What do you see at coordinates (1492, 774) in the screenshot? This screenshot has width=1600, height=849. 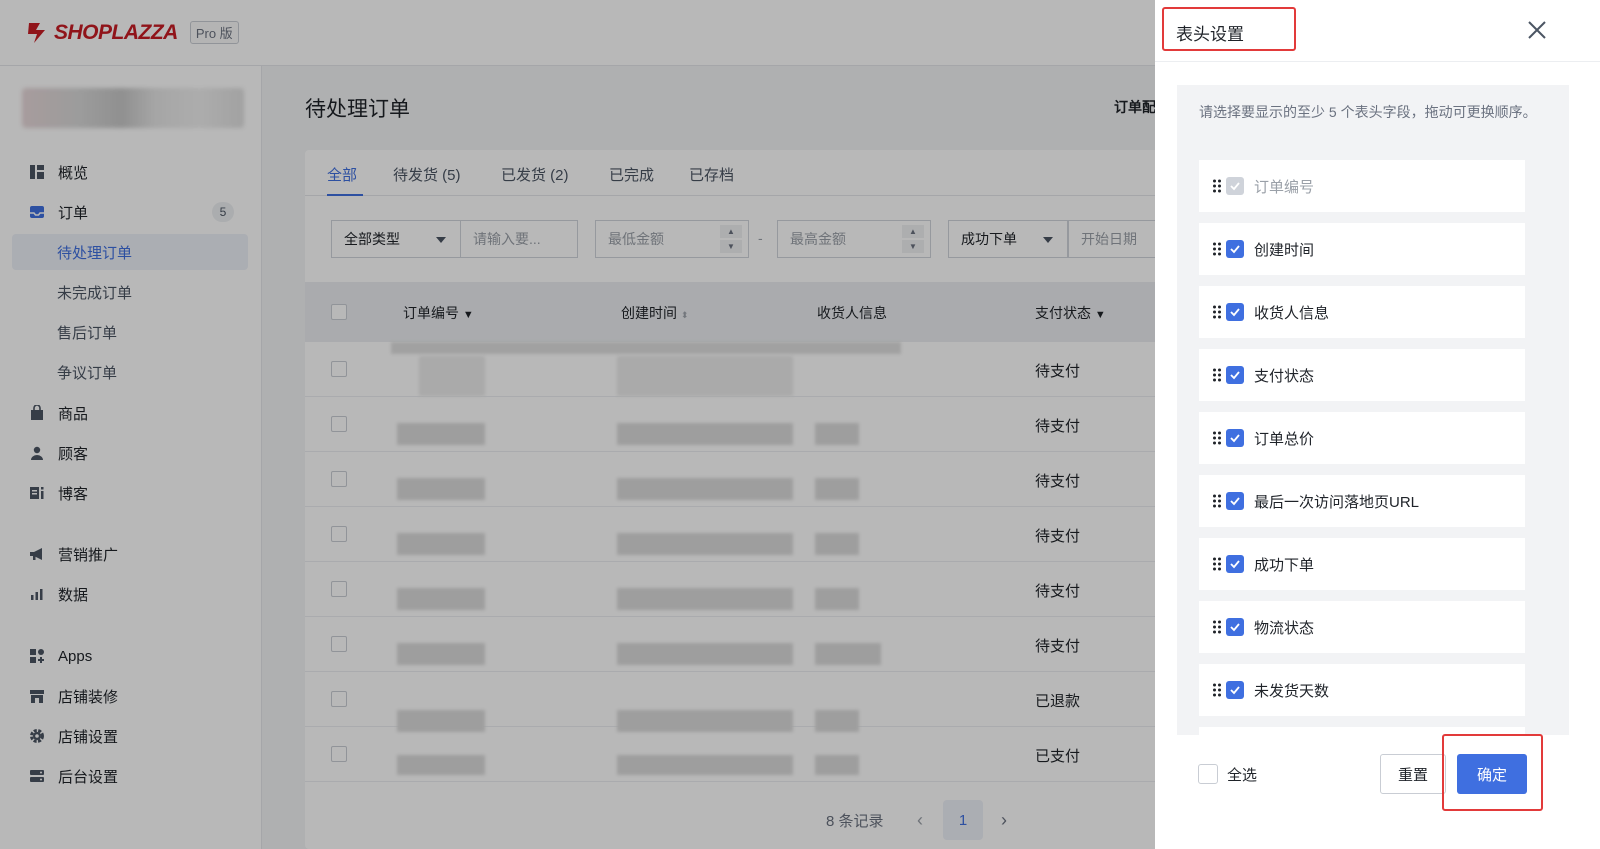 I see `confirm-button: 确定` at bounding box center [1492, 774].